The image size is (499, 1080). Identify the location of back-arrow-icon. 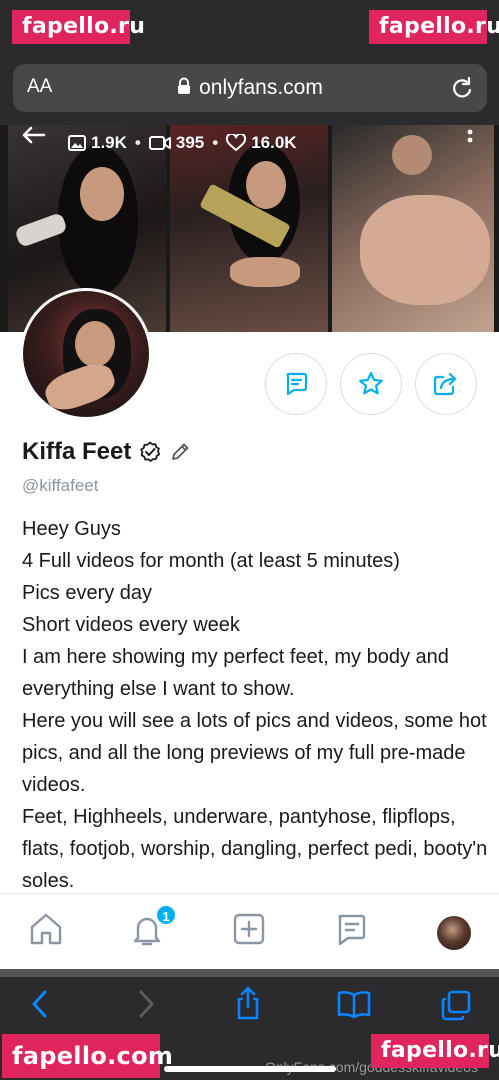
(33, 135).